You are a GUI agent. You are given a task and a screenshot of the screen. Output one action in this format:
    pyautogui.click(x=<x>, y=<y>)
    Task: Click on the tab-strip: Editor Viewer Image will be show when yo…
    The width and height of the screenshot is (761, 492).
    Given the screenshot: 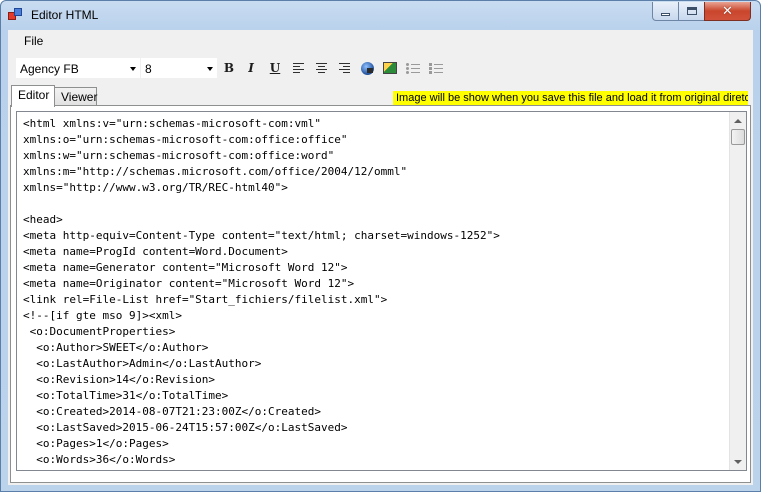 What is the action you would take?
    pyautogui.click(x=380, y=96)
    